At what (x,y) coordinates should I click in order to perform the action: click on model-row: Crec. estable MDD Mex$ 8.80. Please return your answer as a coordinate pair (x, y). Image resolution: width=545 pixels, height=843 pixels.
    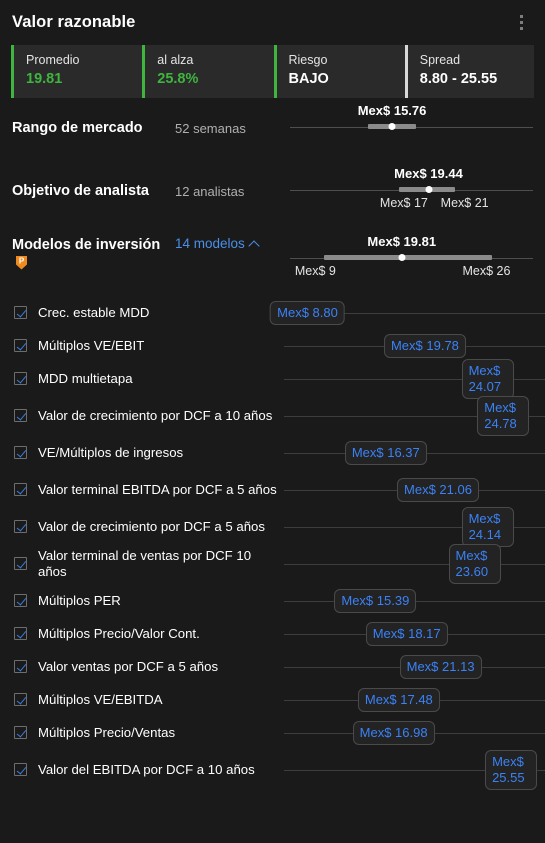
    Looking at the image, I should click on (272, 312).